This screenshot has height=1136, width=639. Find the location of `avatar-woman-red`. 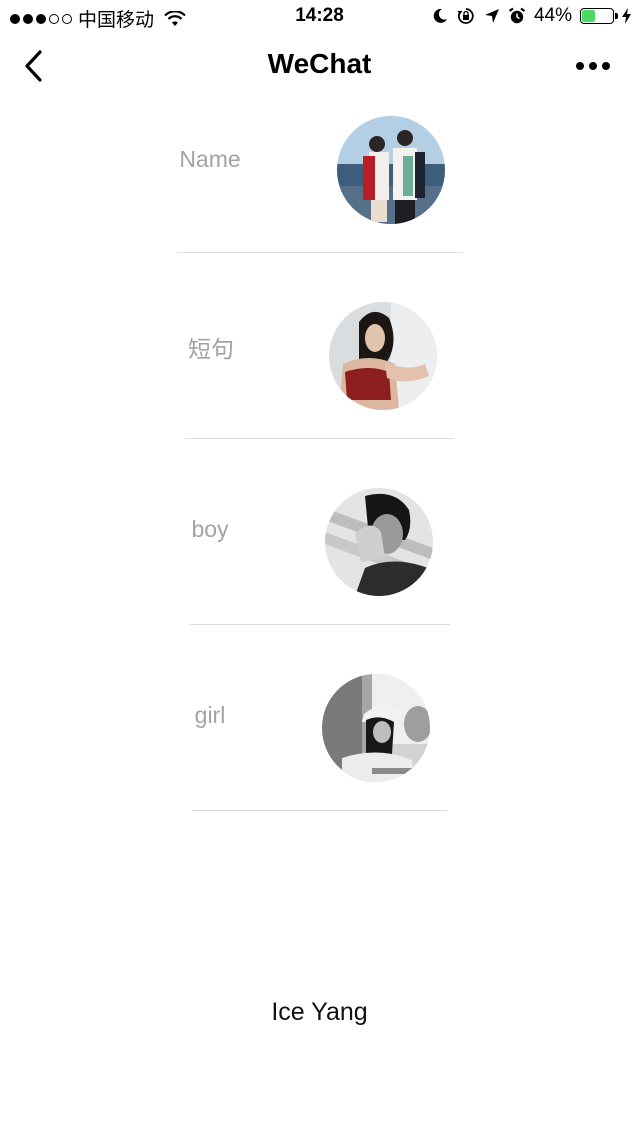

avatar-woman-red is located at coordinates (383, 356).